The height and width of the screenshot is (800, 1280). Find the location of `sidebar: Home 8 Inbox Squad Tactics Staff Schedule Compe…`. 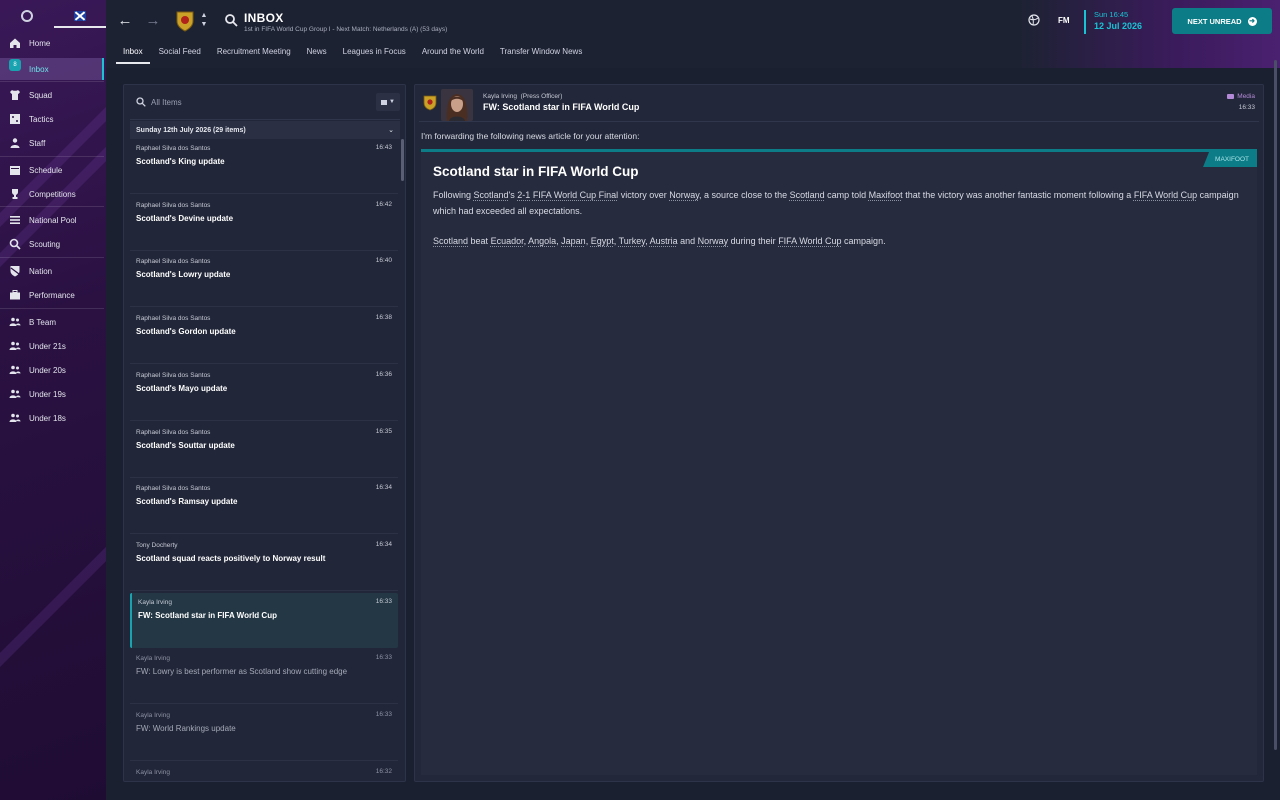

sidebar: Home 8 Inbox Squad Tactics Staff Schedule Compe… is located at coordinates (53, 400).